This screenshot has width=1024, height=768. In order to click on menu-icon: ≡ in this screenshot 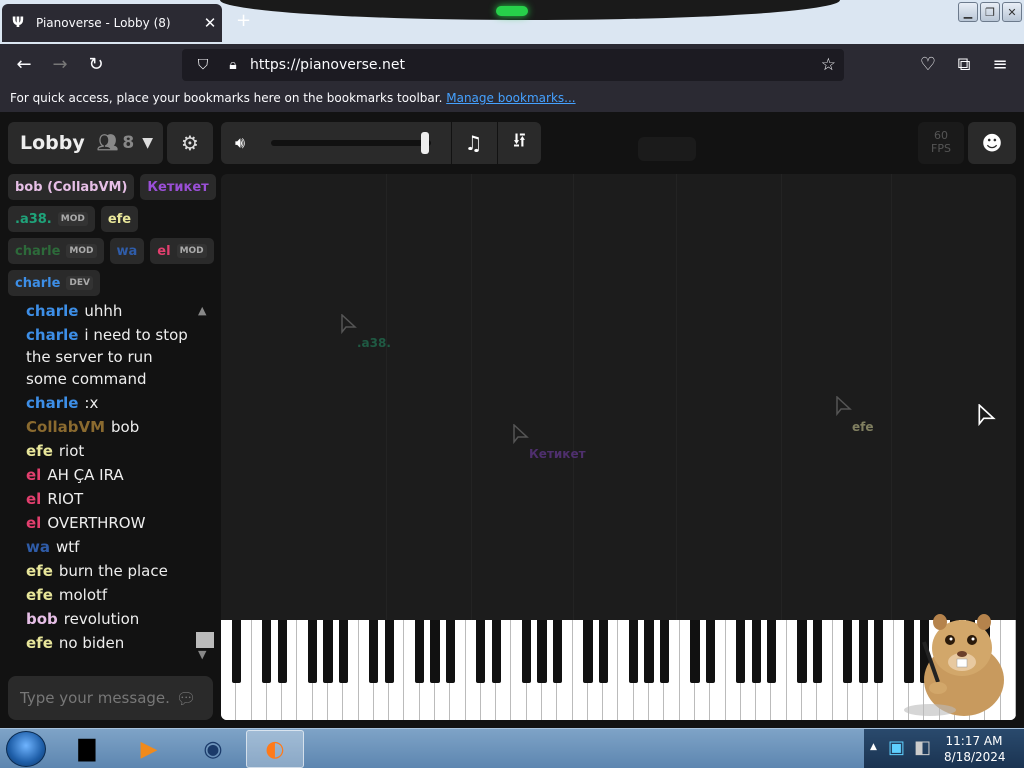, I will do `click(1000, 64)`.